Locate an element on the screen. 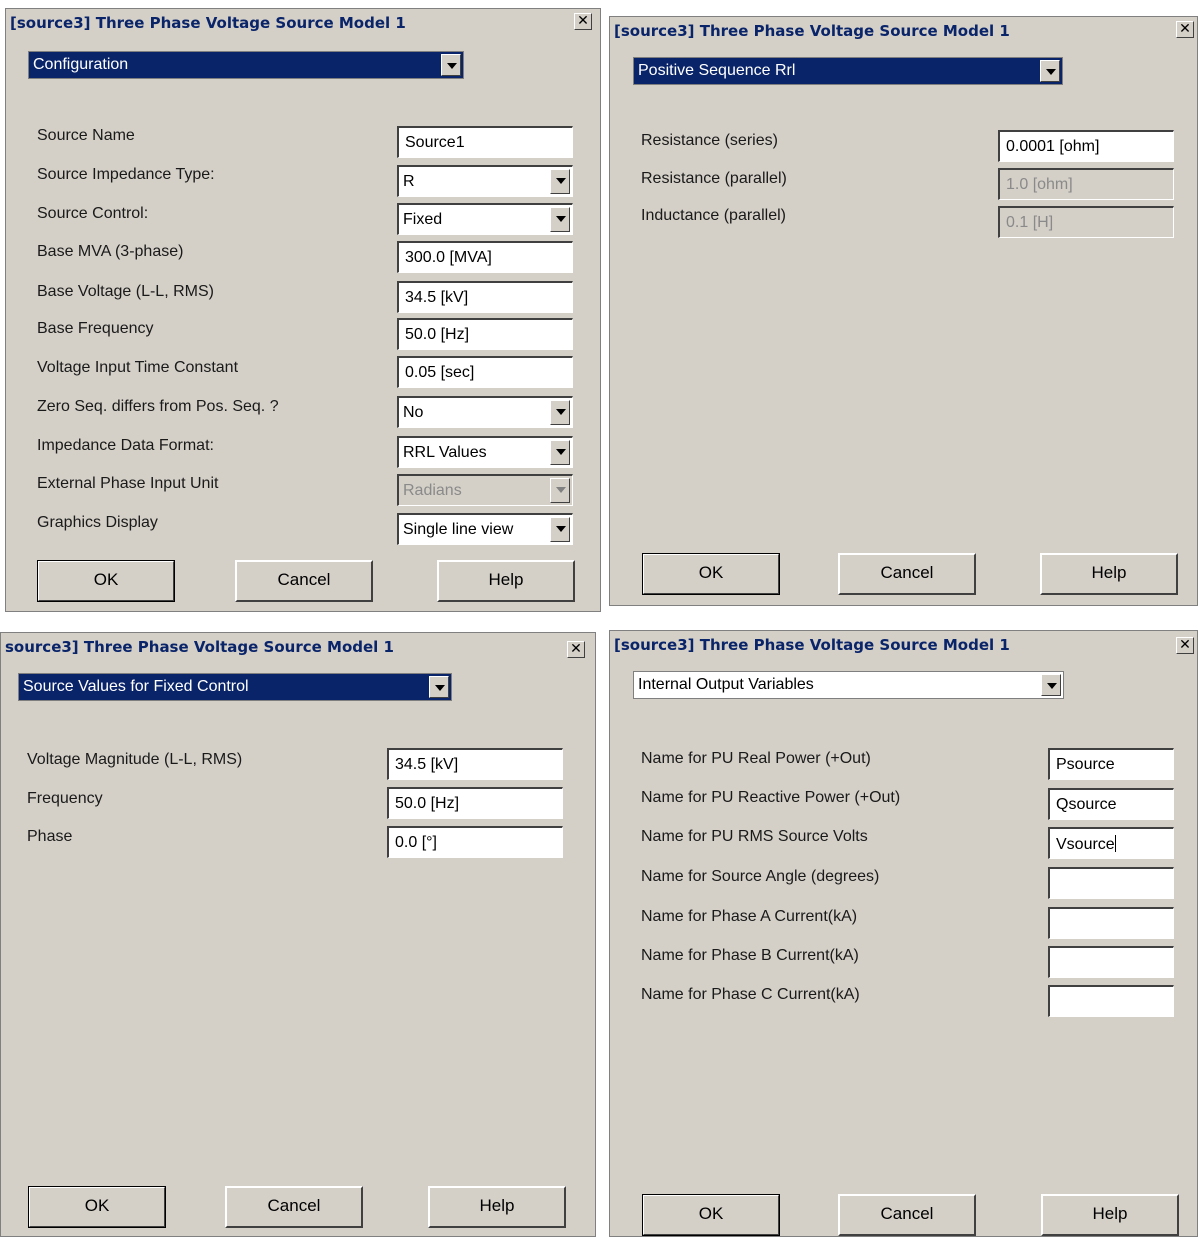  category-select-value: Source Values for Fixed Control is located at coordinates (136, 686).